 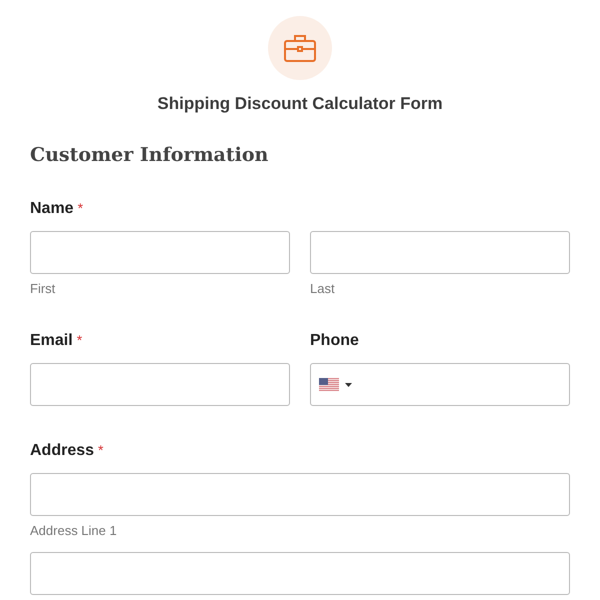 What do you see at coordinates (150, 155) in the screenshot?
I see `section-heading: Customer Information` at bounding box center [150, 155].